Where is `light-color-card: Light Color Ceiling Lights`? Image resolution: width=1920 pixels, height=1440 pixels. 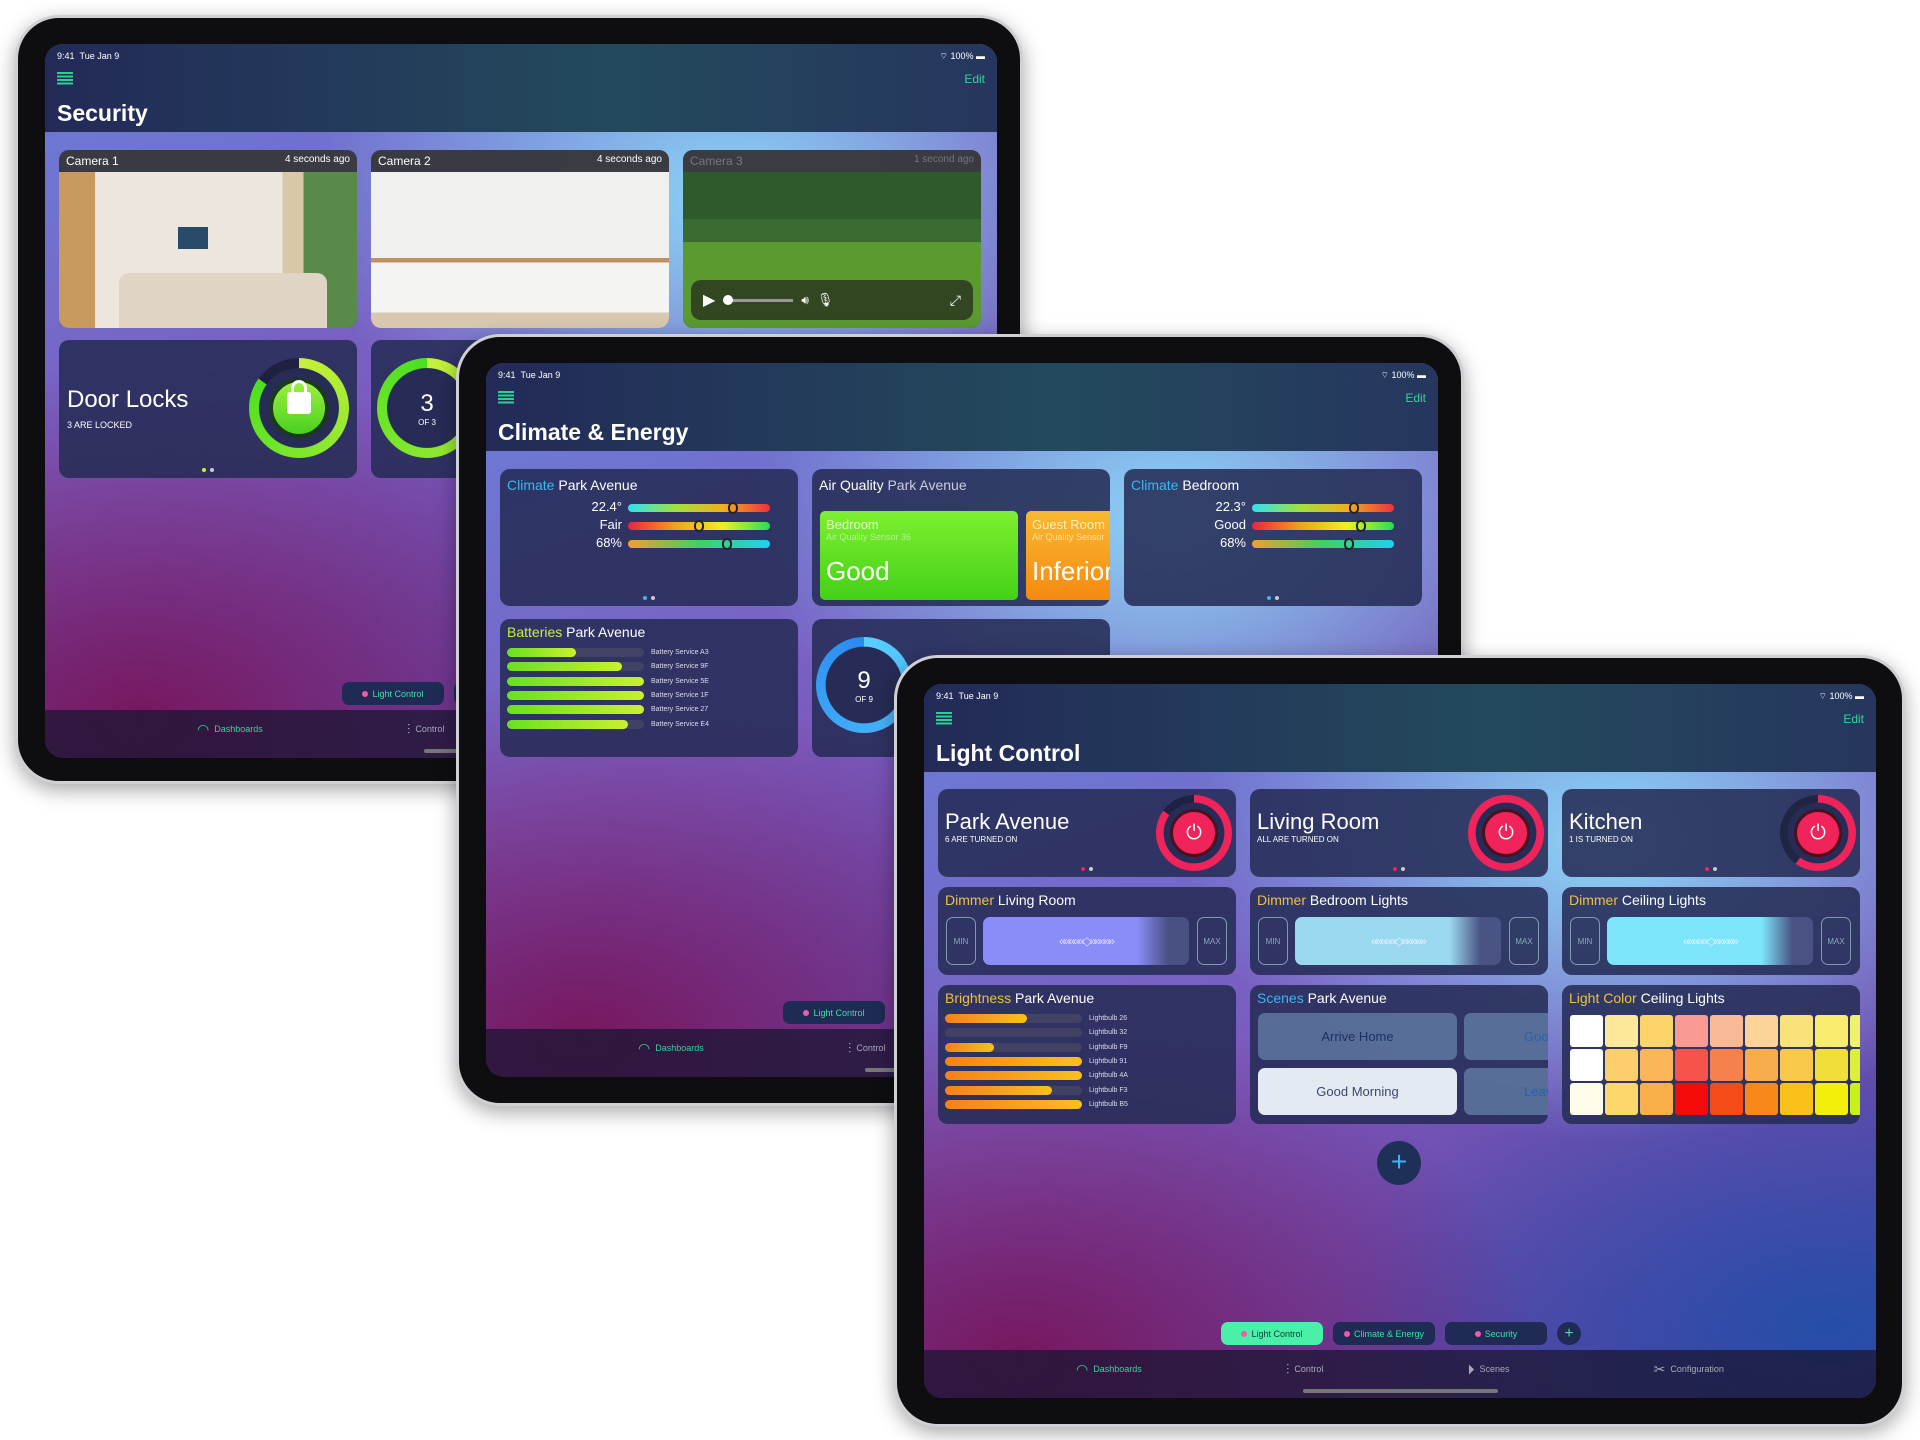
light-color-card: Light Color Ceiling Lights is located at coordinates (1711, 1054).